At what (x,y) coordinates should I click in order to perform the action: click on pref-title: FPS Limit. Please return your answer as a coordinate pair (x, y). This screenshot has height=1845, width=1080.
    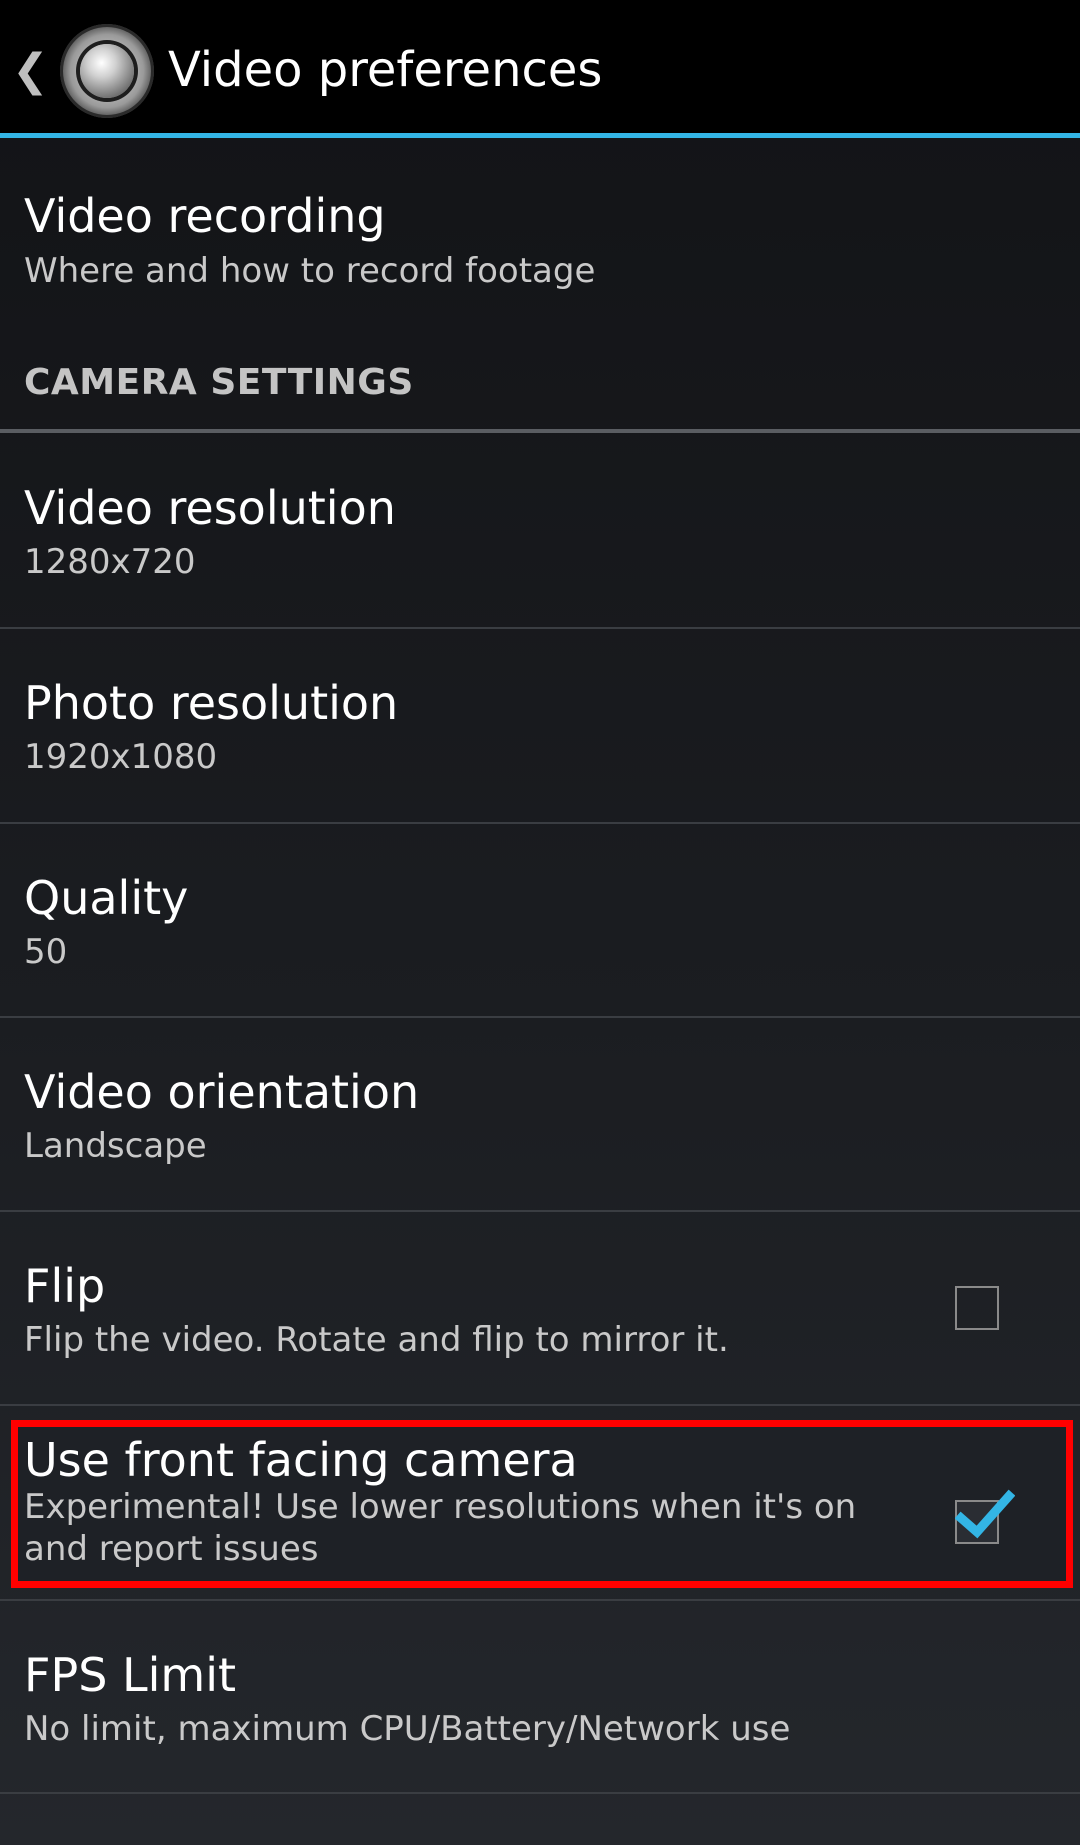
    Looking at the image, I should click on (130, 1675).